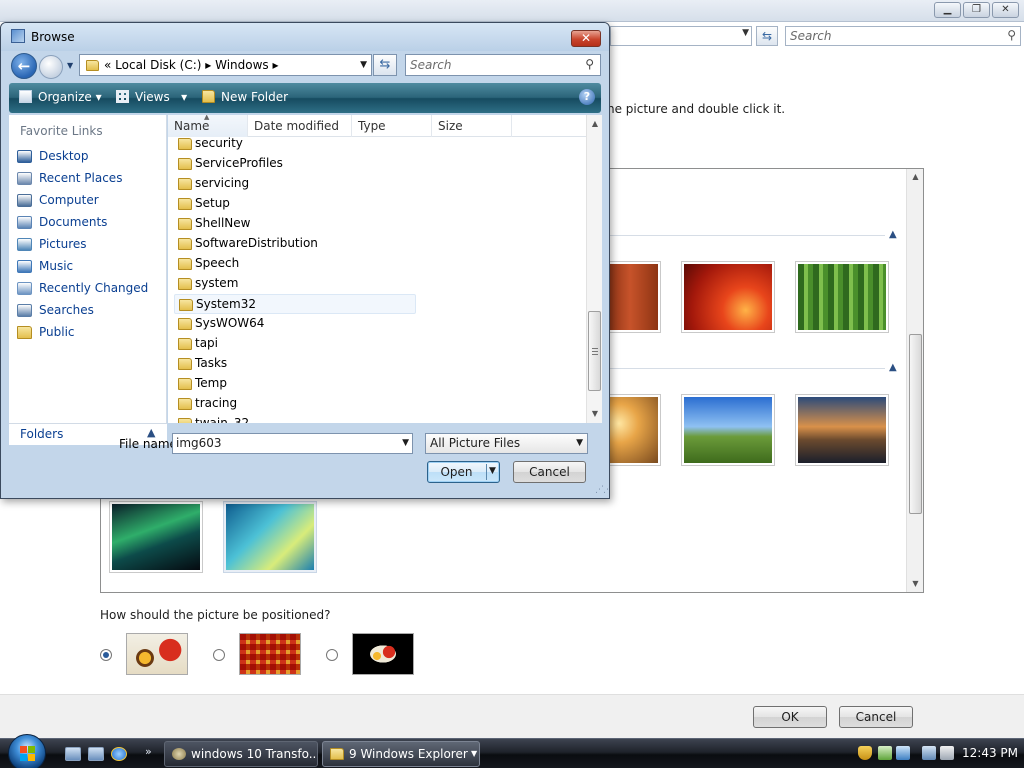 The image size is (1024, 768). What do you see at coordinates (24, 66) in the screenshot?
I see `back-arrow-icon: ←` at bounding box center [24, 66].